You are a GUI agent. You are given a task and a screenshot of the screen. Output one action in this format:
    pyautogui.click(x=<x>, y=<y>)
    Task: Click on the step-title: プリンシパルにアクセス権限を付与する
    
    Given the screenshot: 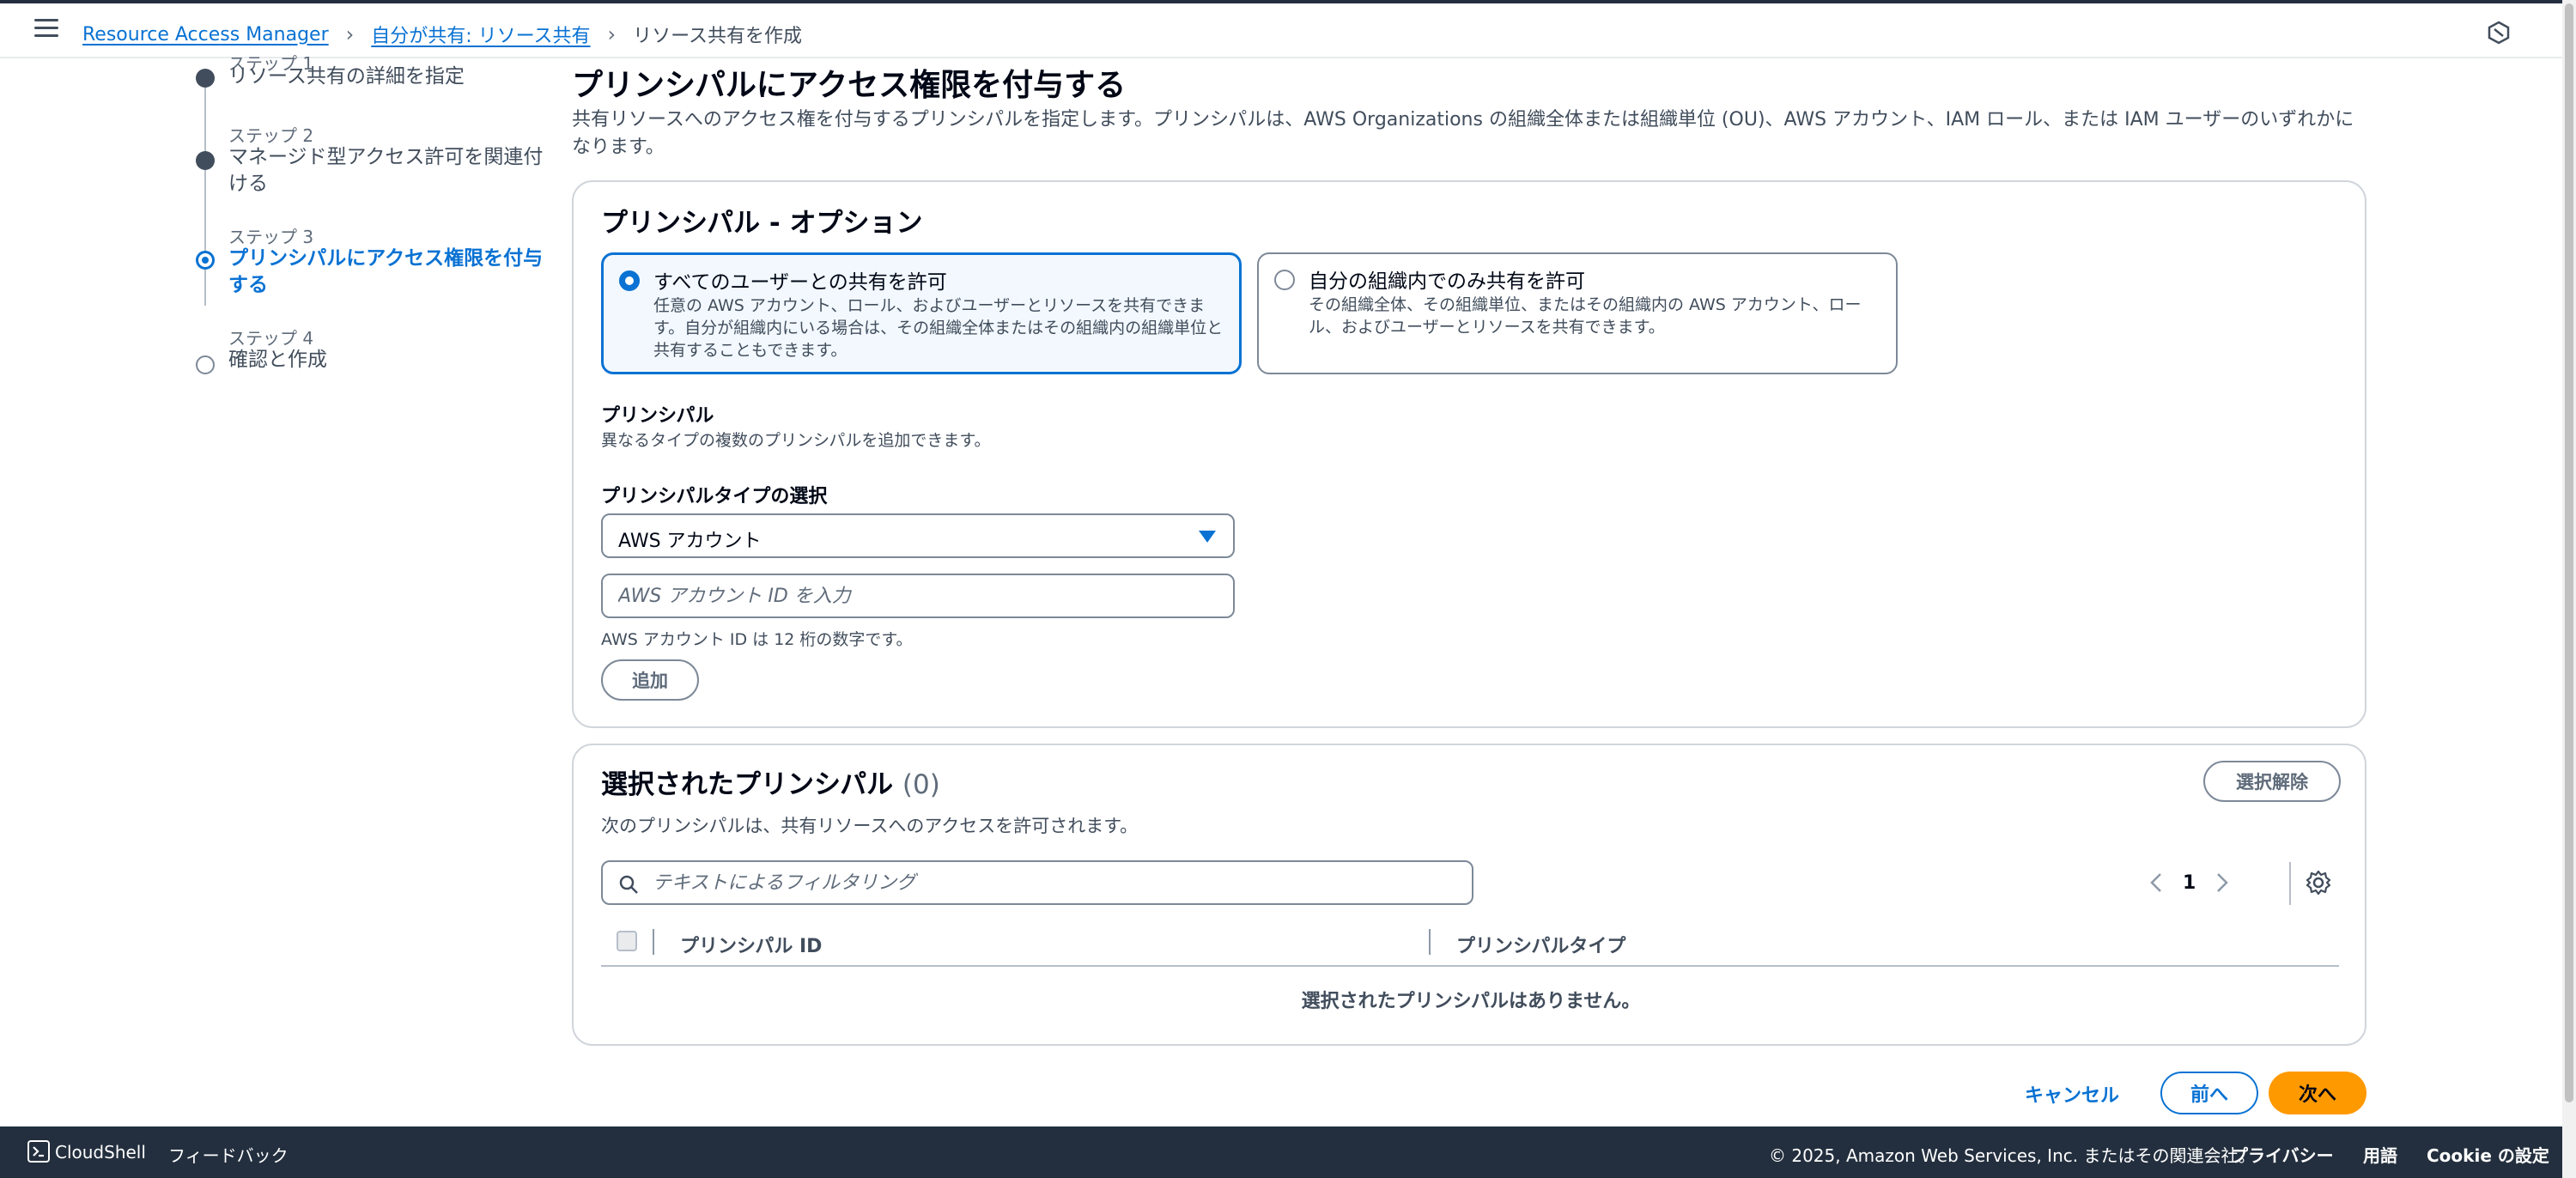 What is the action you would take?
    pyautogui.click(x=386, y=272)
    